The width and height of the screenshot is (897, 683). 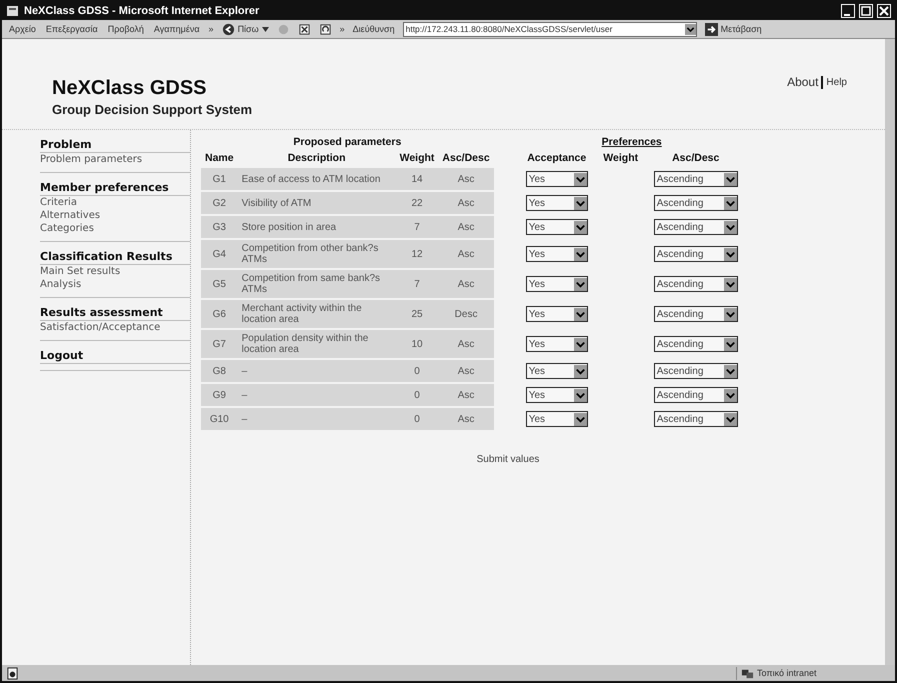 I want to click on maximize-icon, so click(x=866, y=11).